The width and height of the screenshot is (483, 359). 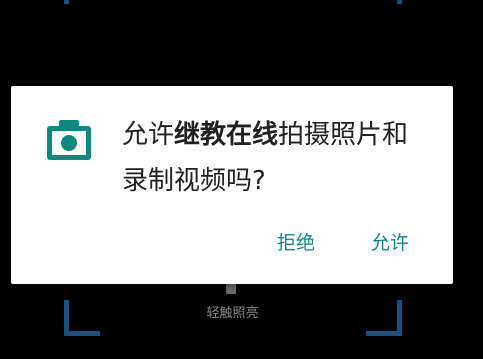 I want to click on camera-icon, so click(x=69, y=140).